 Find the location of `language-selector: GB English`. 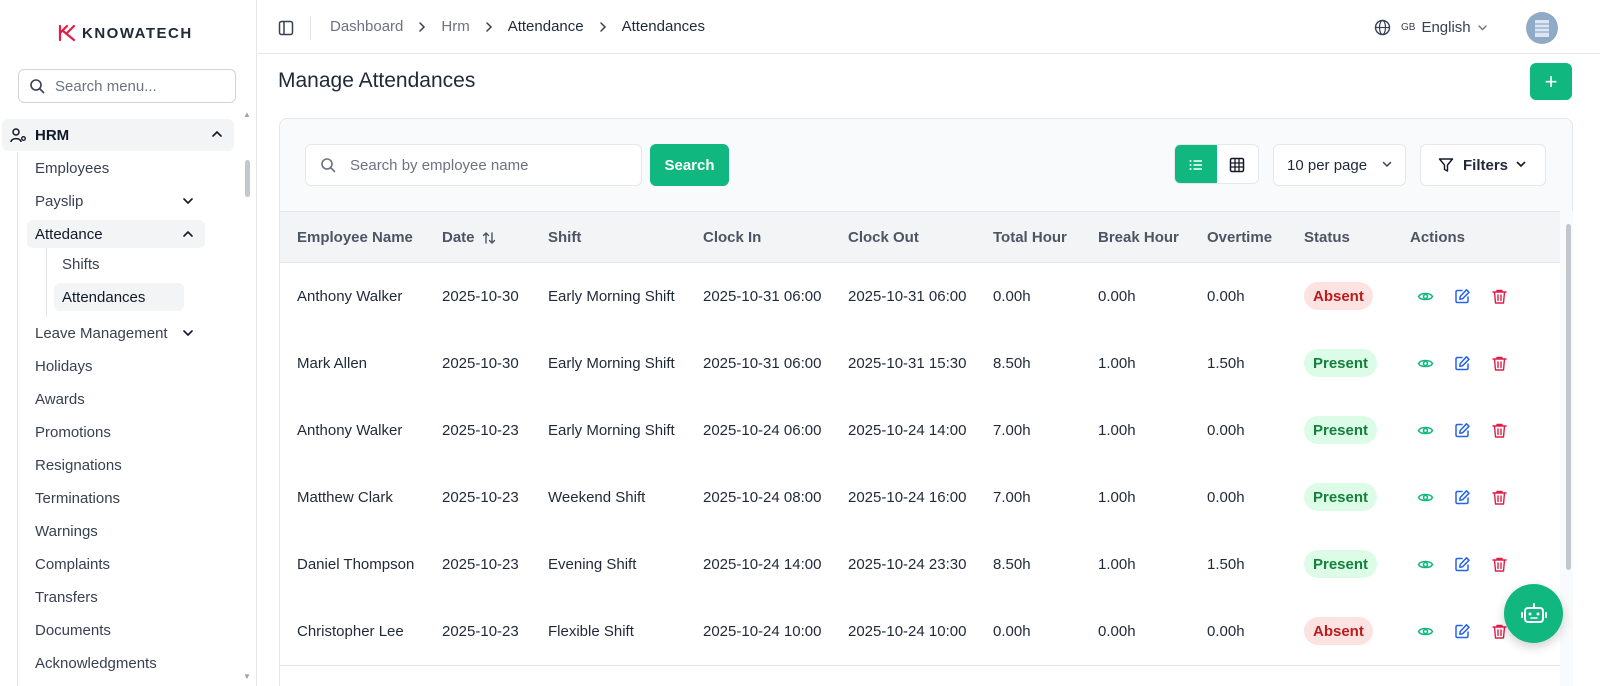

language-selector: GB English is located at coordinates (1431, 27).